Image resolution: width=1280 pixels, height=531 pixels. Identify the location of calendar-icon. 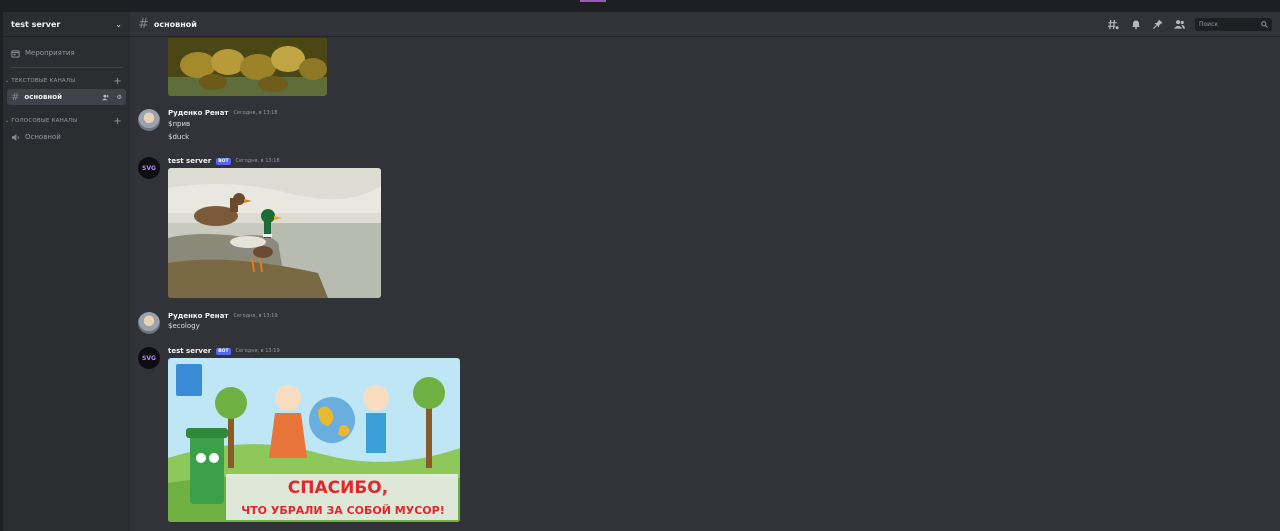
(15, 53).